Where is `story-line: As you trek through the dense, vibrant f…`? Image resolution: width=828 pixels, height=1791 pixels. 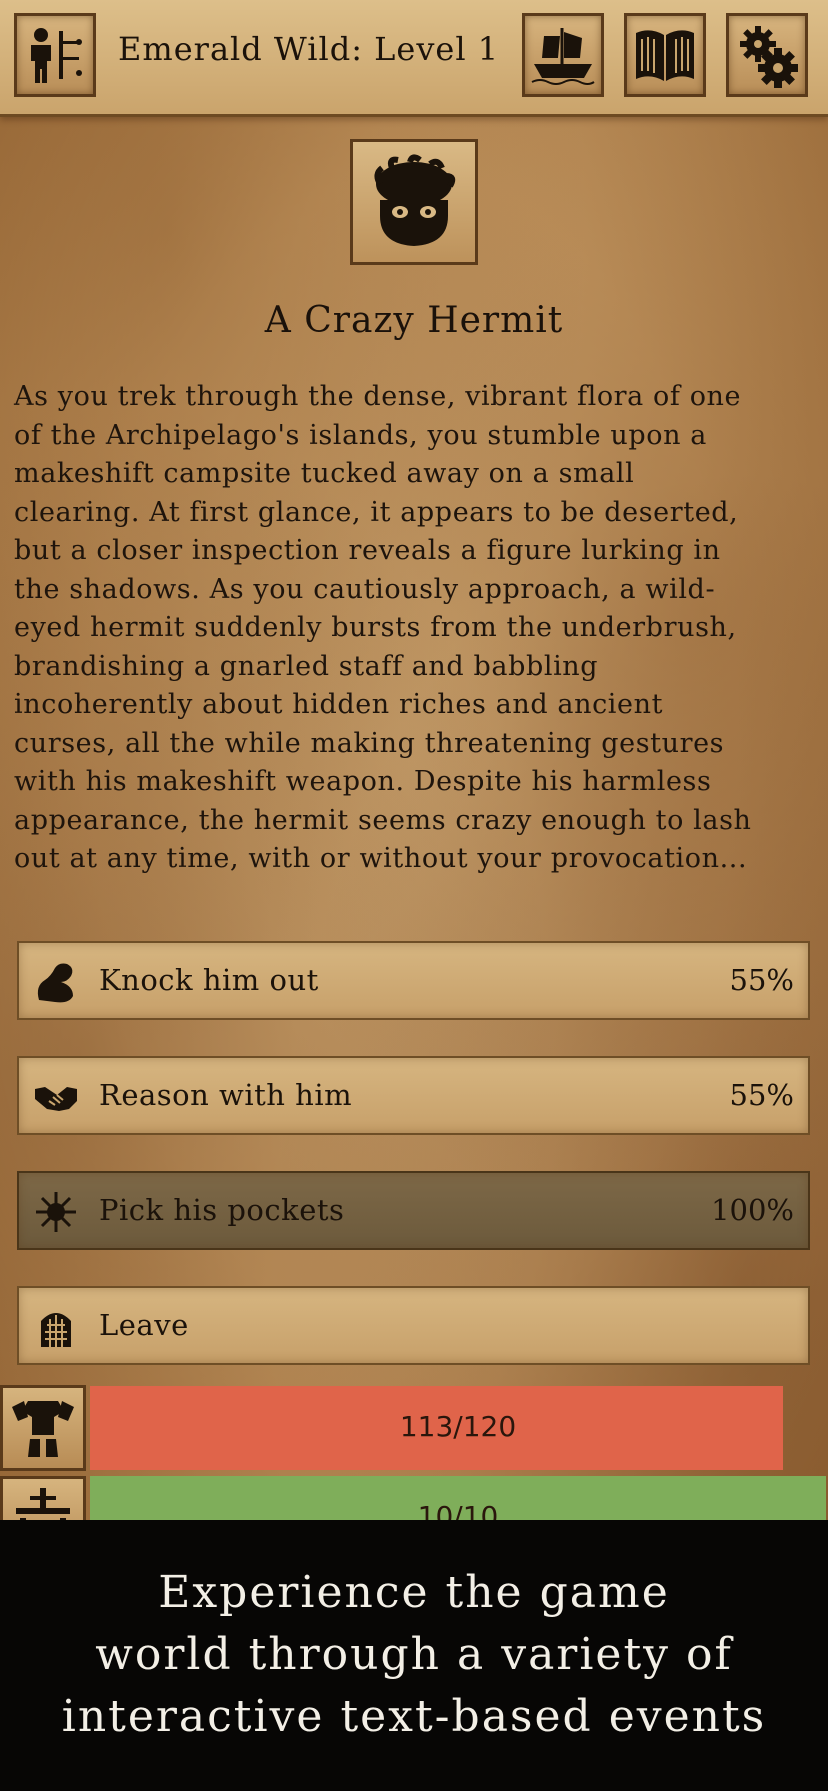
story-line: As you trek through the dense, vibrant f… is located at coordinates (378, 396).